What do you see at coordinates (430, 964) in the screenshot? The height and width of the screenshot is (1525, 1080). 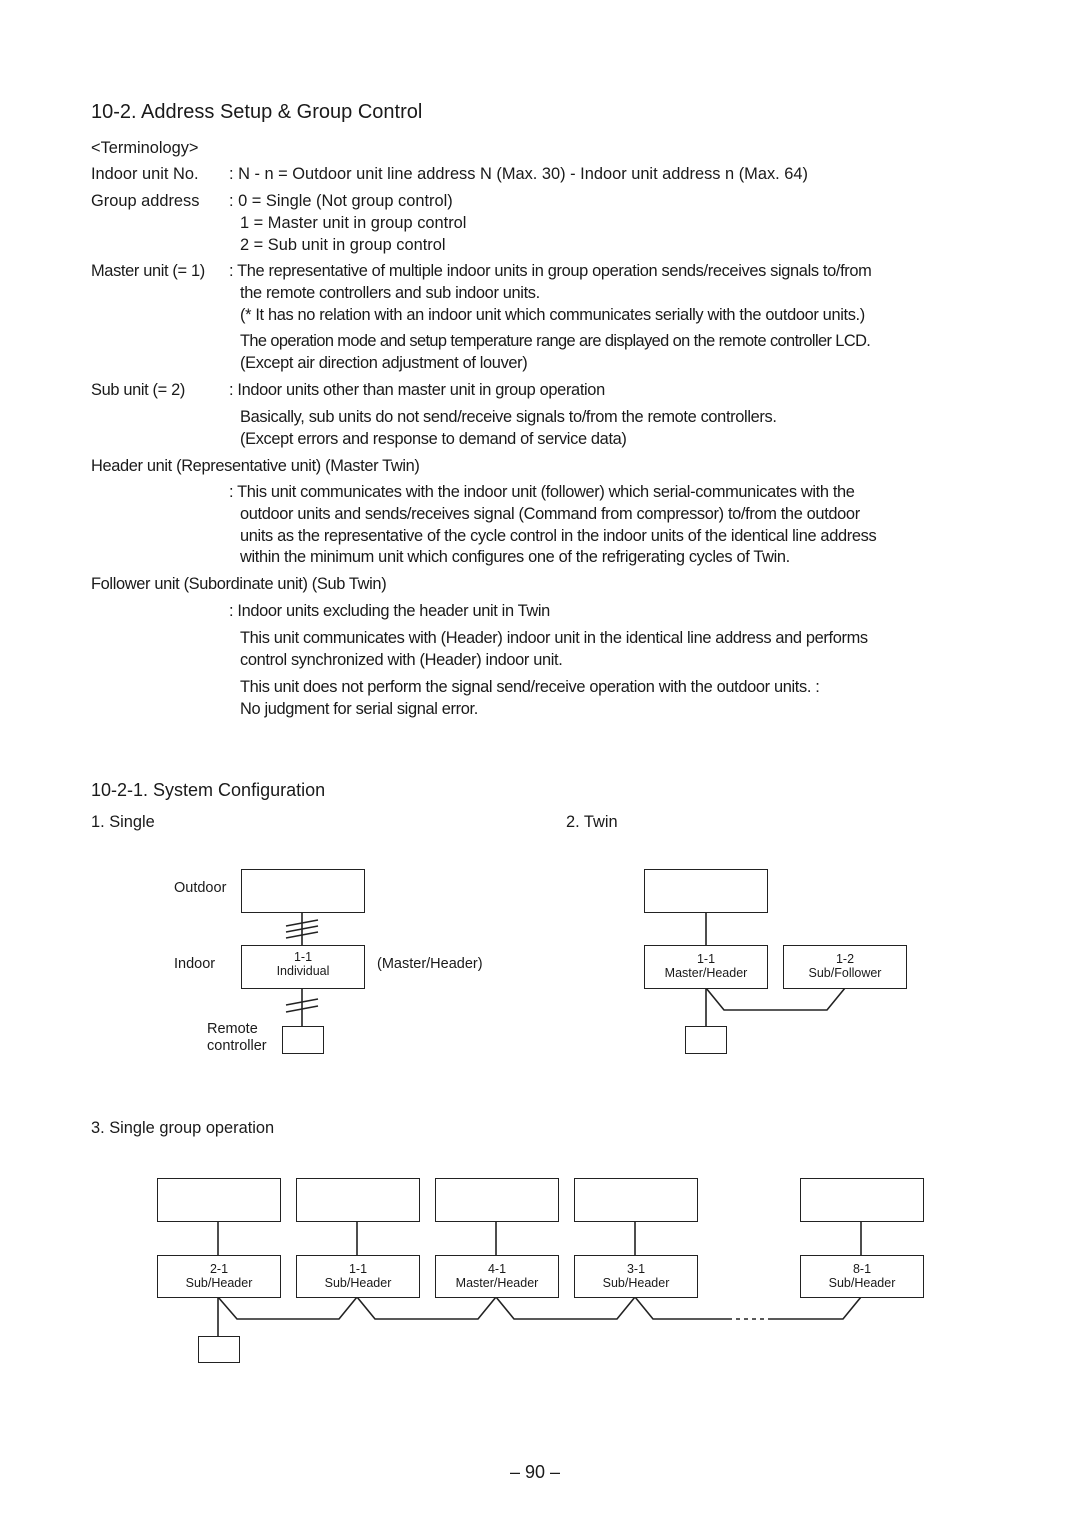 I see `single-role-note: (Master/Header)` at bounding box center [430, 964].